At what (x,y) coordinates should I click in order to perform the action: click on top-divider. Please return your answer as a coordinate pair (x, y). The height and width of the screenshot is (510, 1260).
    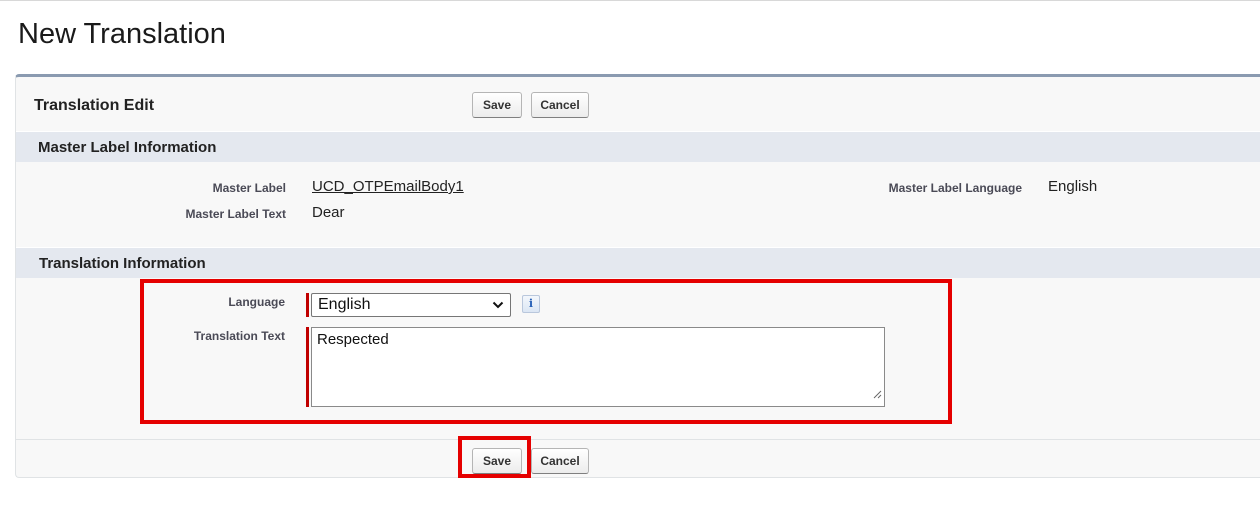
    Looking at the image, I should click on (630, 0).